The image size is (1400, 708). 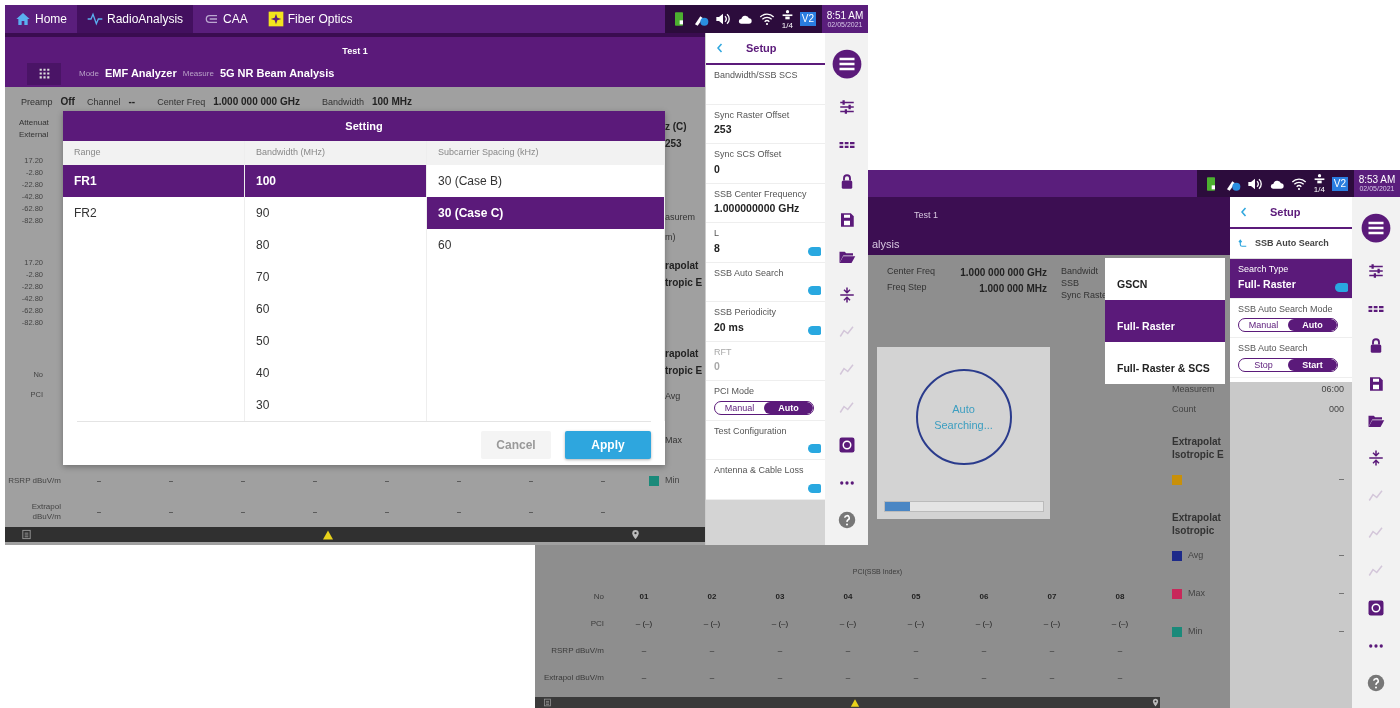 I want to click on toggle-option: Start, so click(x=1312, y=364).